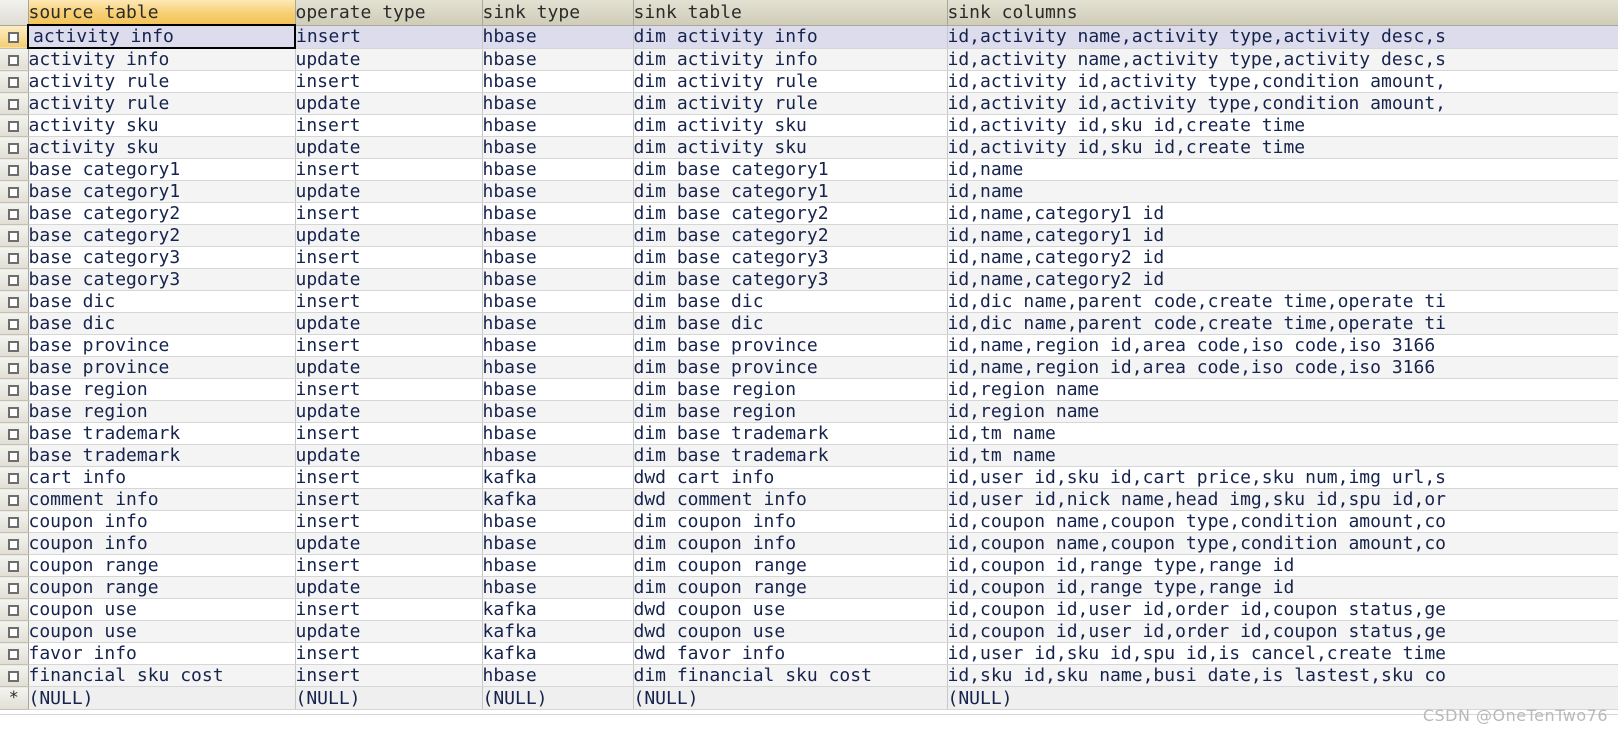 This screenshot has width=1618, height=729. I want to click on cell-sink_columns: id,coupon id,range type,range id, so click(1282, 587).